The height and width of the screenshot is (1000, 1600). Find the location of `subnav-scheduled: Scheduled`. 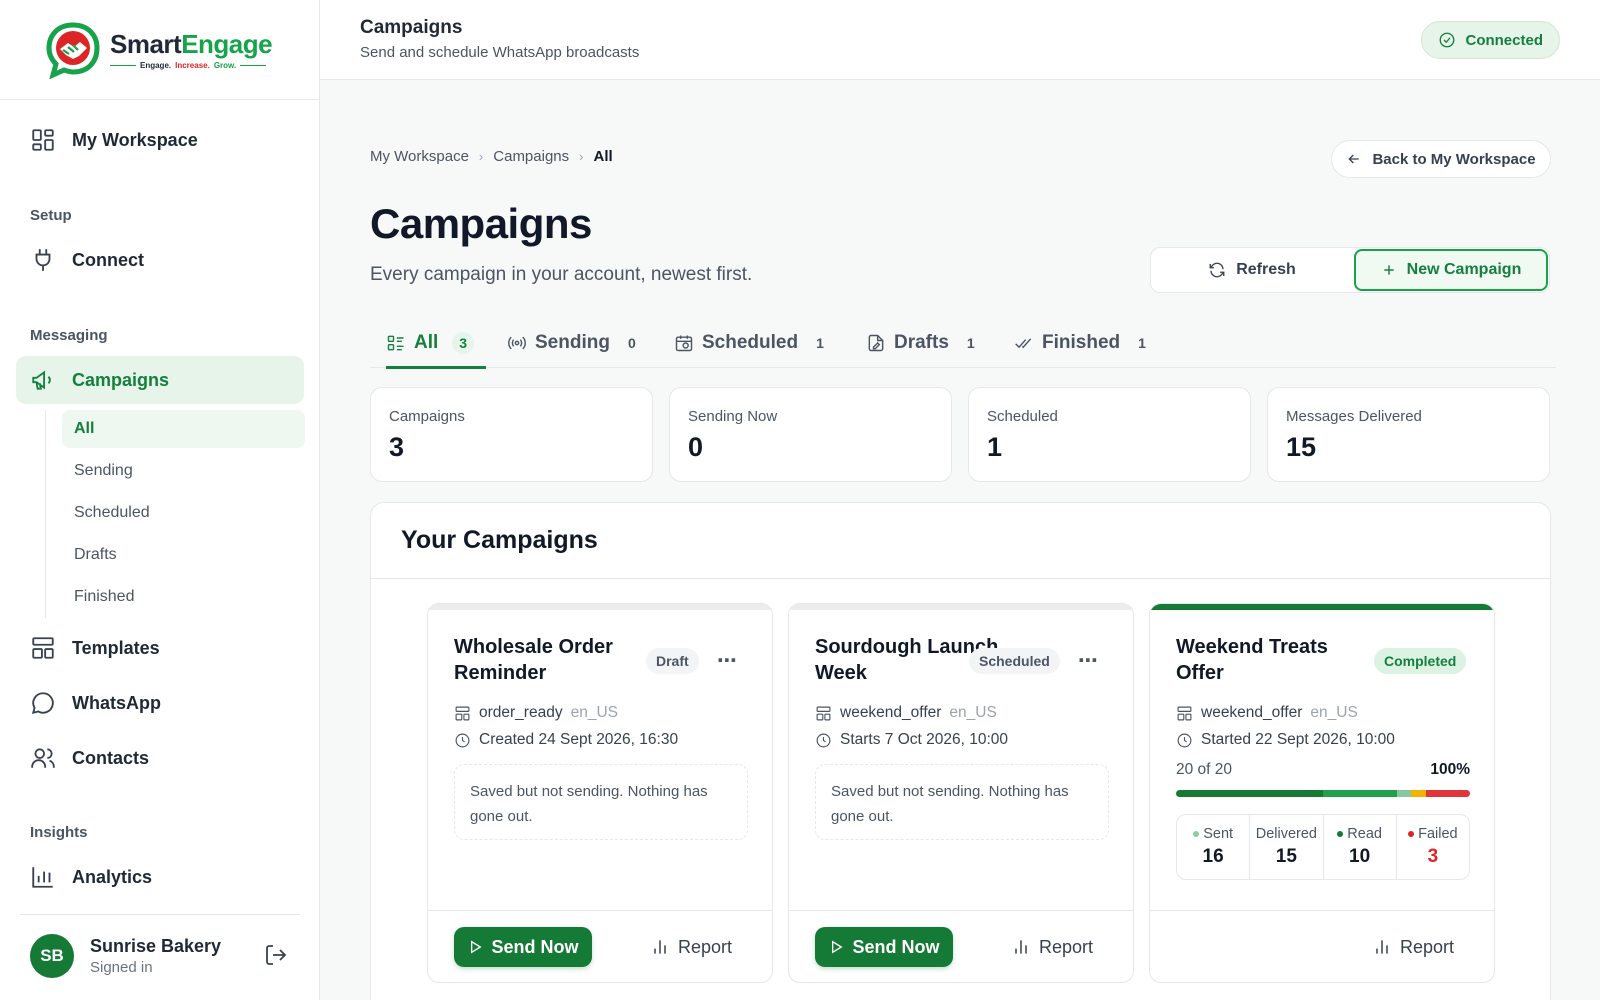

subnav-scheduled: Scheduled is located at coordinates (183, 513).